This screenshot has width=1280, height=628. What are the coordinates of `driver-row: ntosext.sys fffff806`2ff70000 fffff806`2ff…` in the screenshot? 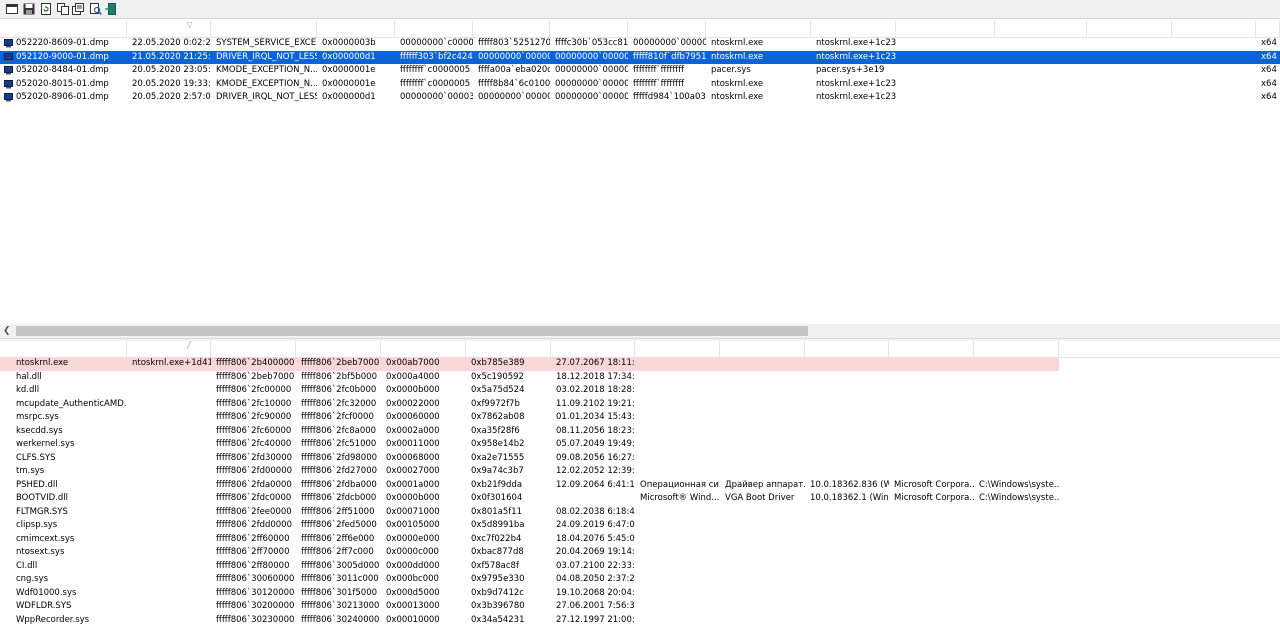 It's located at (640, 553).